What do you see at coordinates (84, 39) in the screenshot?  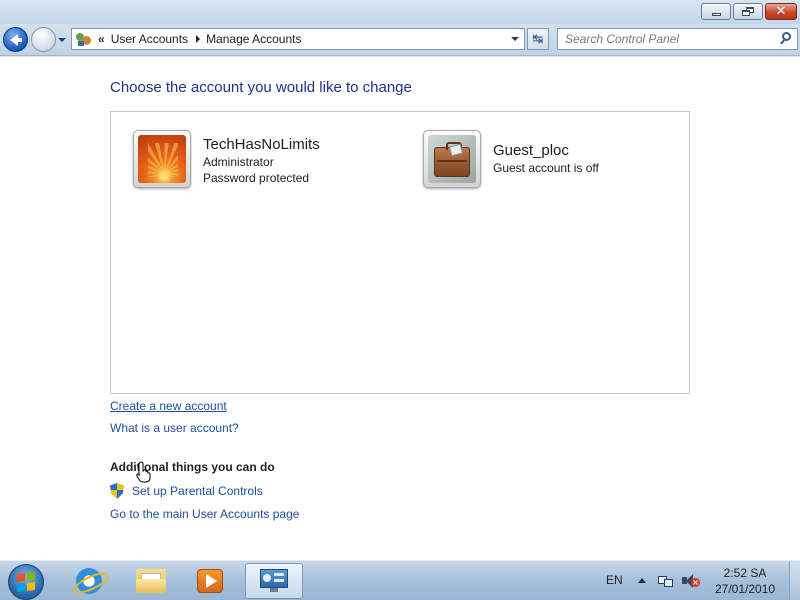 I see `user-accounts-icon` at bounding box center [84, 39].